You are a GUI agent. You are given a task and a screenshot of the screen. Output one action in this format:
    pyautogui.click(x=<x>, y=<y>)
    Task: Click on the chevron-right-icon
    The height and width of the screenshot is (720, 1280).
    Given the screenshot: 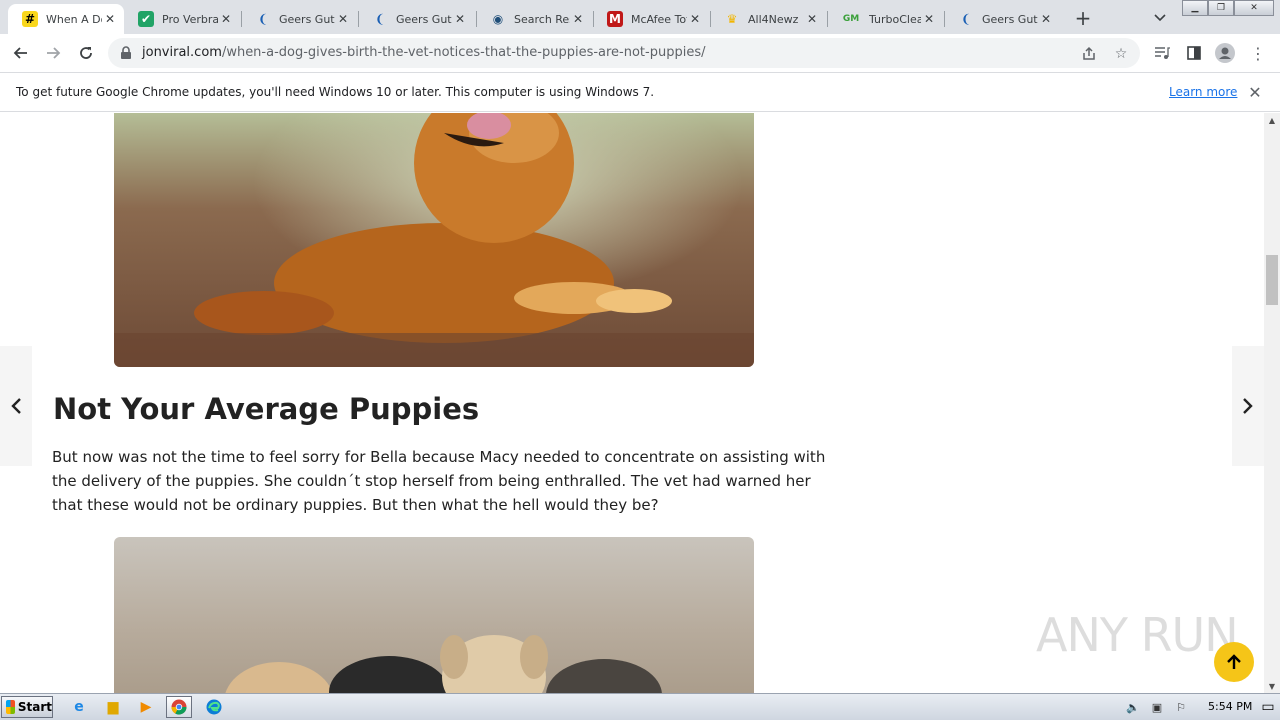 What is the action you would take?
    pyautogui.click(x=1248, y=406)
    